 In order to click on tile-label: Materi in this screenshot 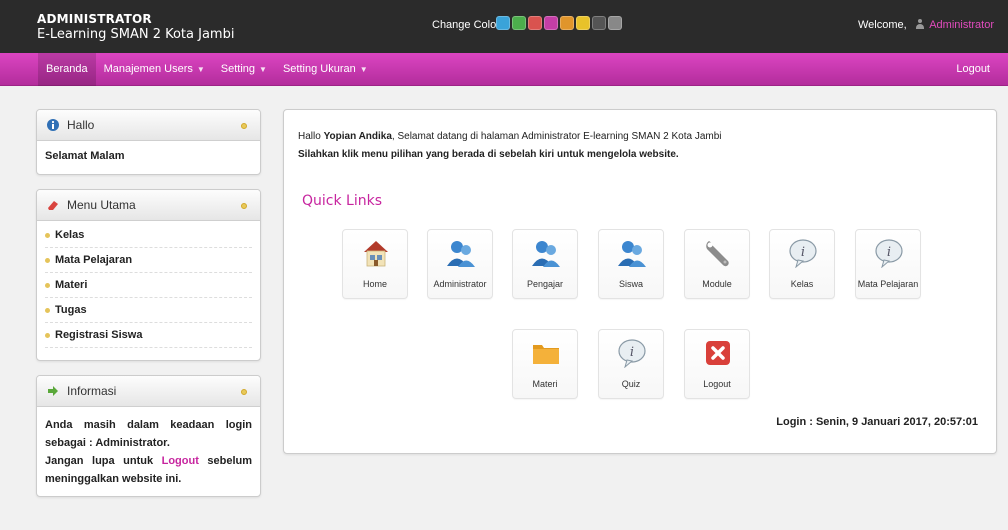, I will do `click(545, 384)`.